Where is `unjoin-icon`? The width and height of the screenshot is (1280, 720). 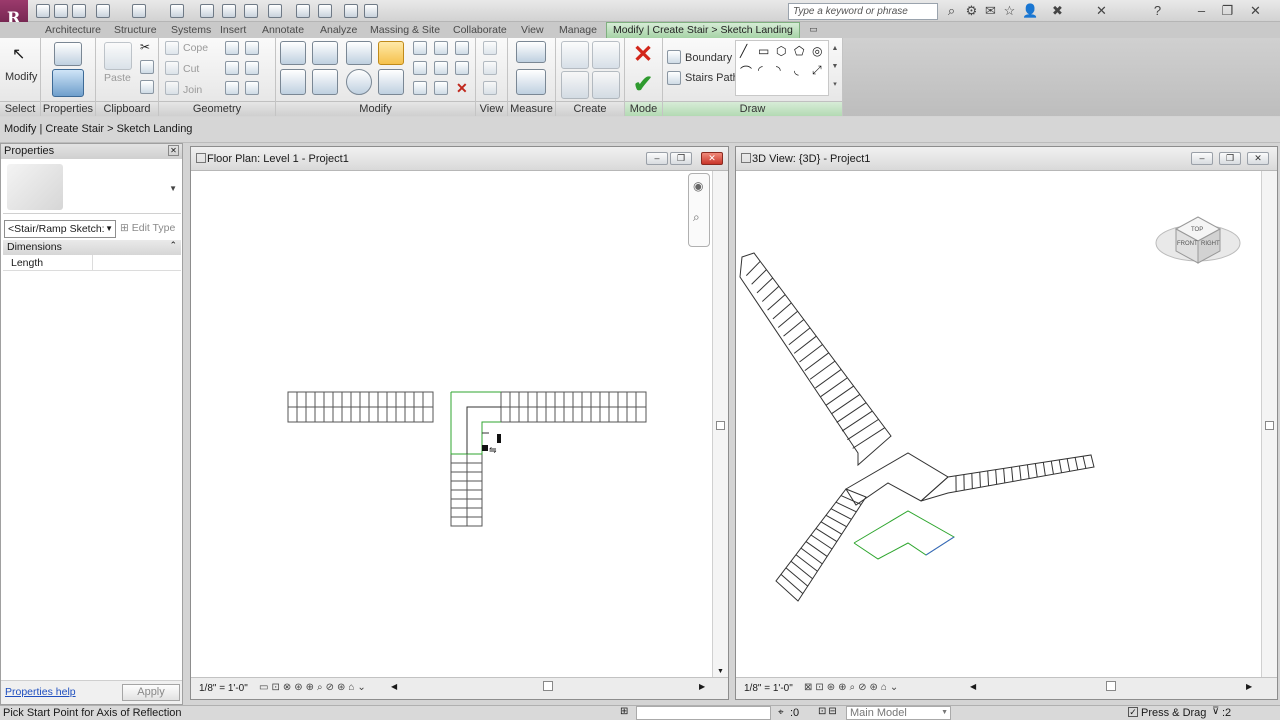
unjoin-icon is located at coordinates (252, 88).